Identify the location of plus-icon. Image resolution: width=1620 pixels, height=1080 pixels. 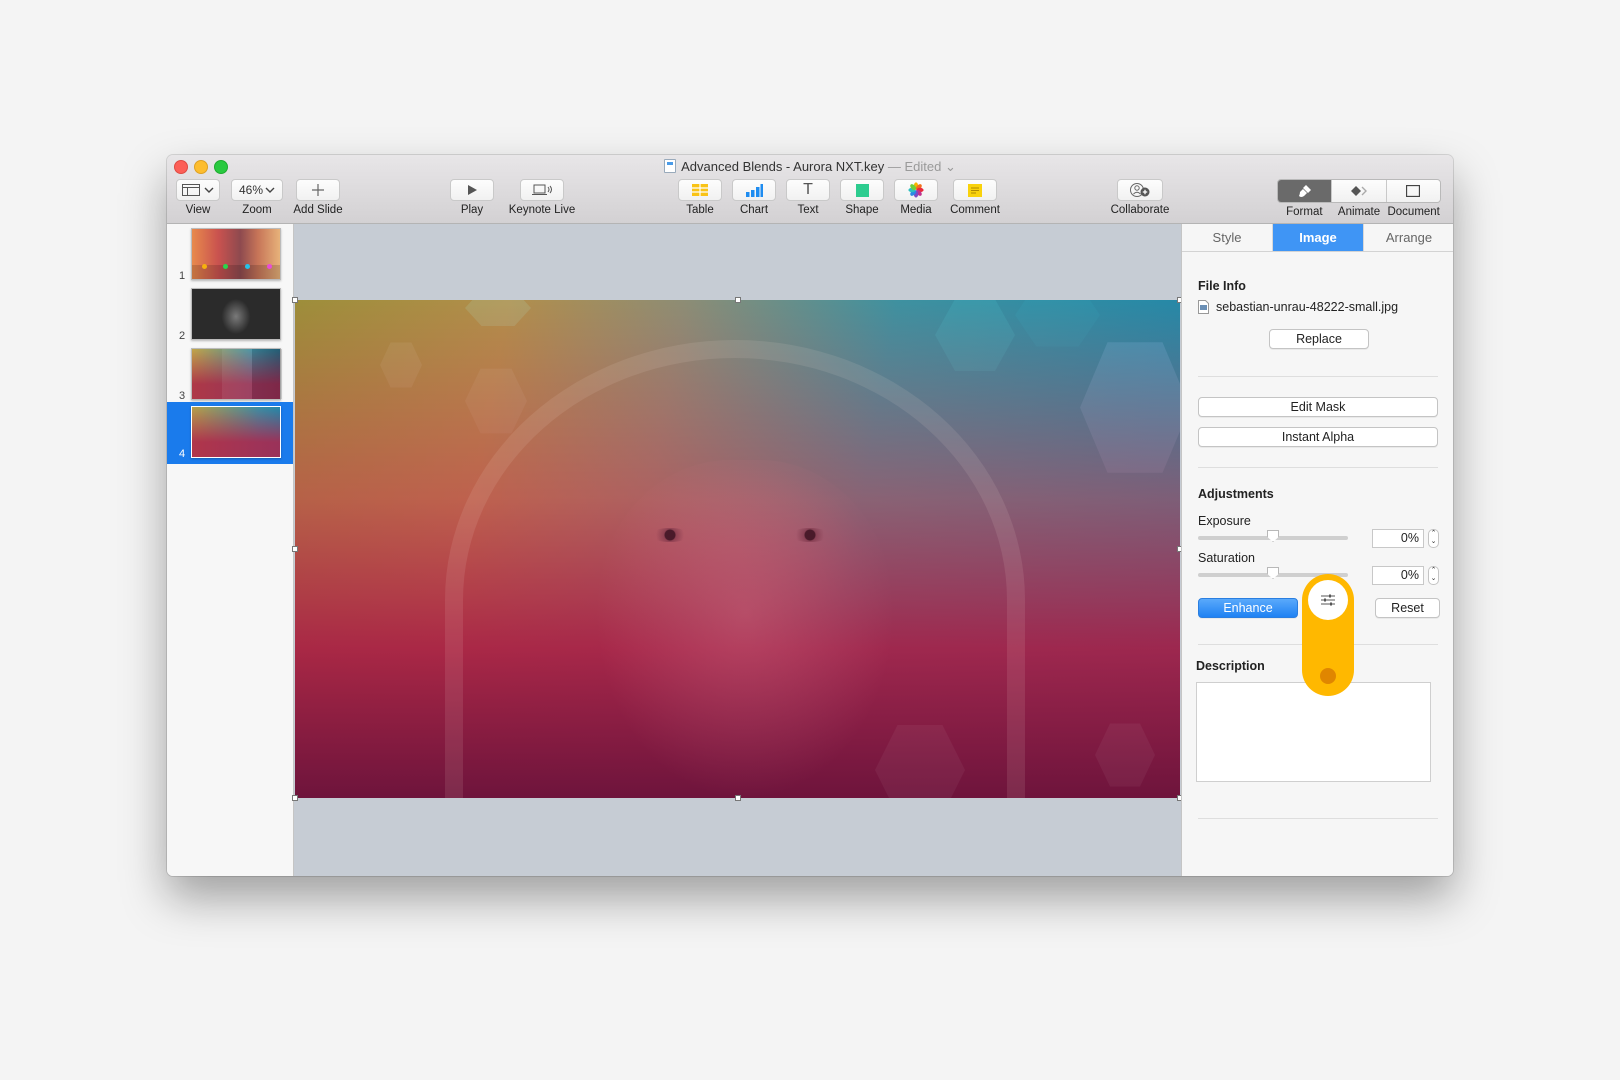
(318, 190).